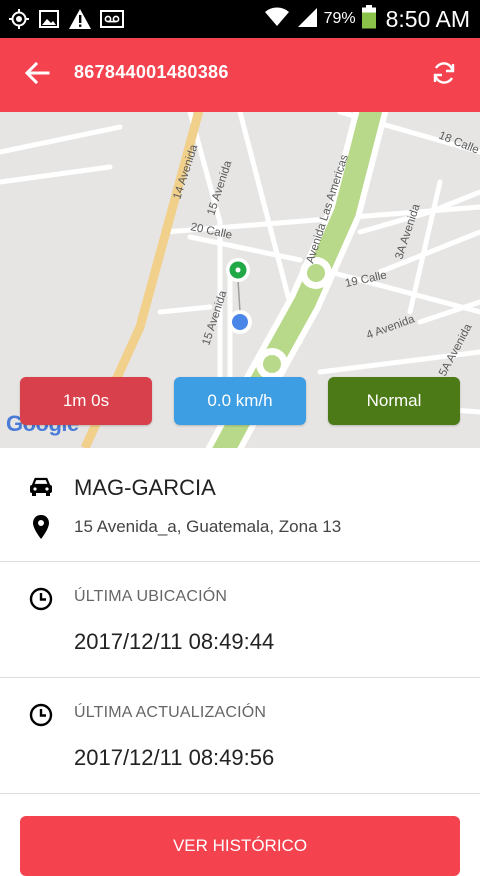  Describe the element at coordinates (80, 19) in the screenshot. I see `warning-icon` at that location.